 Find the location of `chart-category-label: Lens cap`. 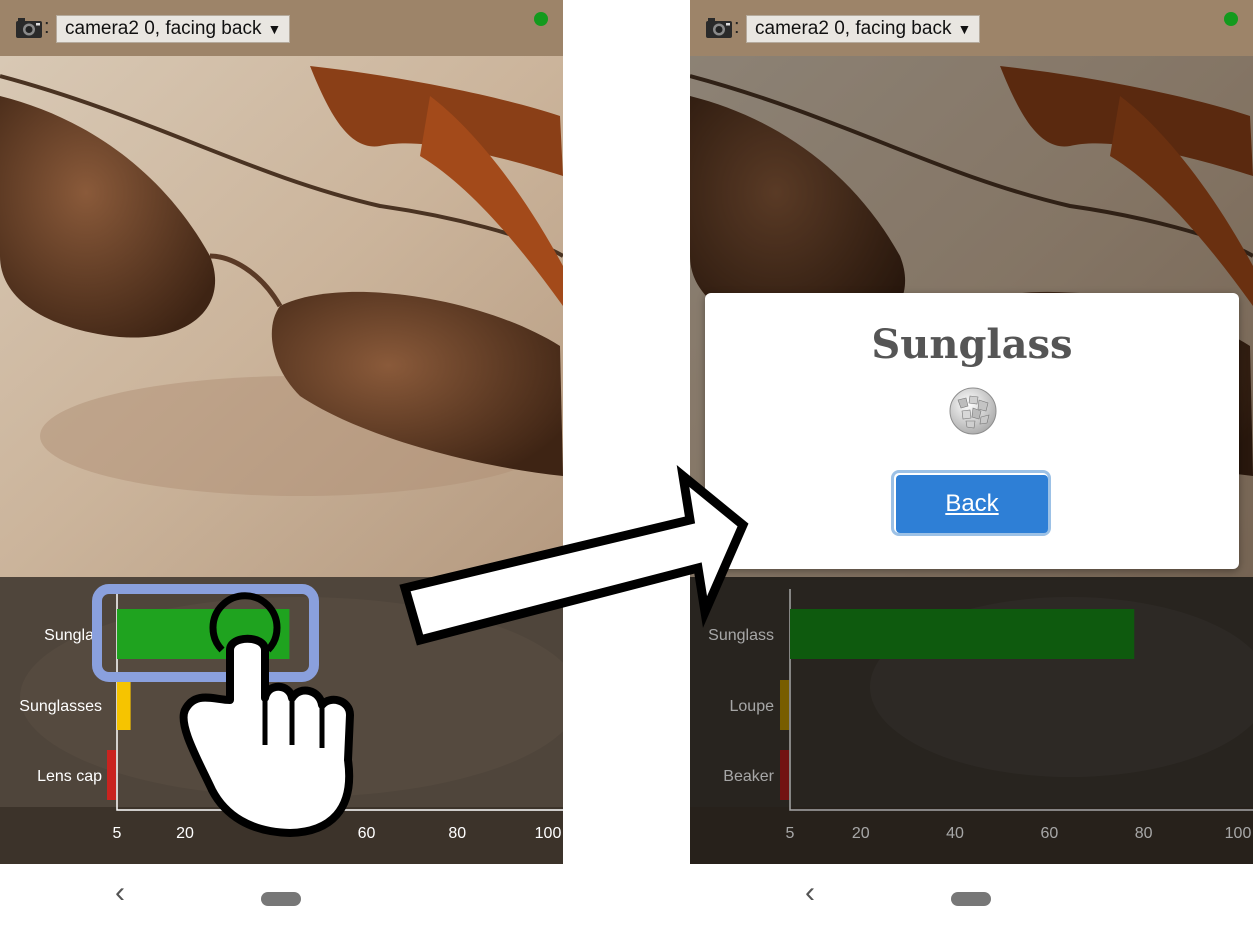

chart-category-label: Lens cap is located at coordinates (69, 776).